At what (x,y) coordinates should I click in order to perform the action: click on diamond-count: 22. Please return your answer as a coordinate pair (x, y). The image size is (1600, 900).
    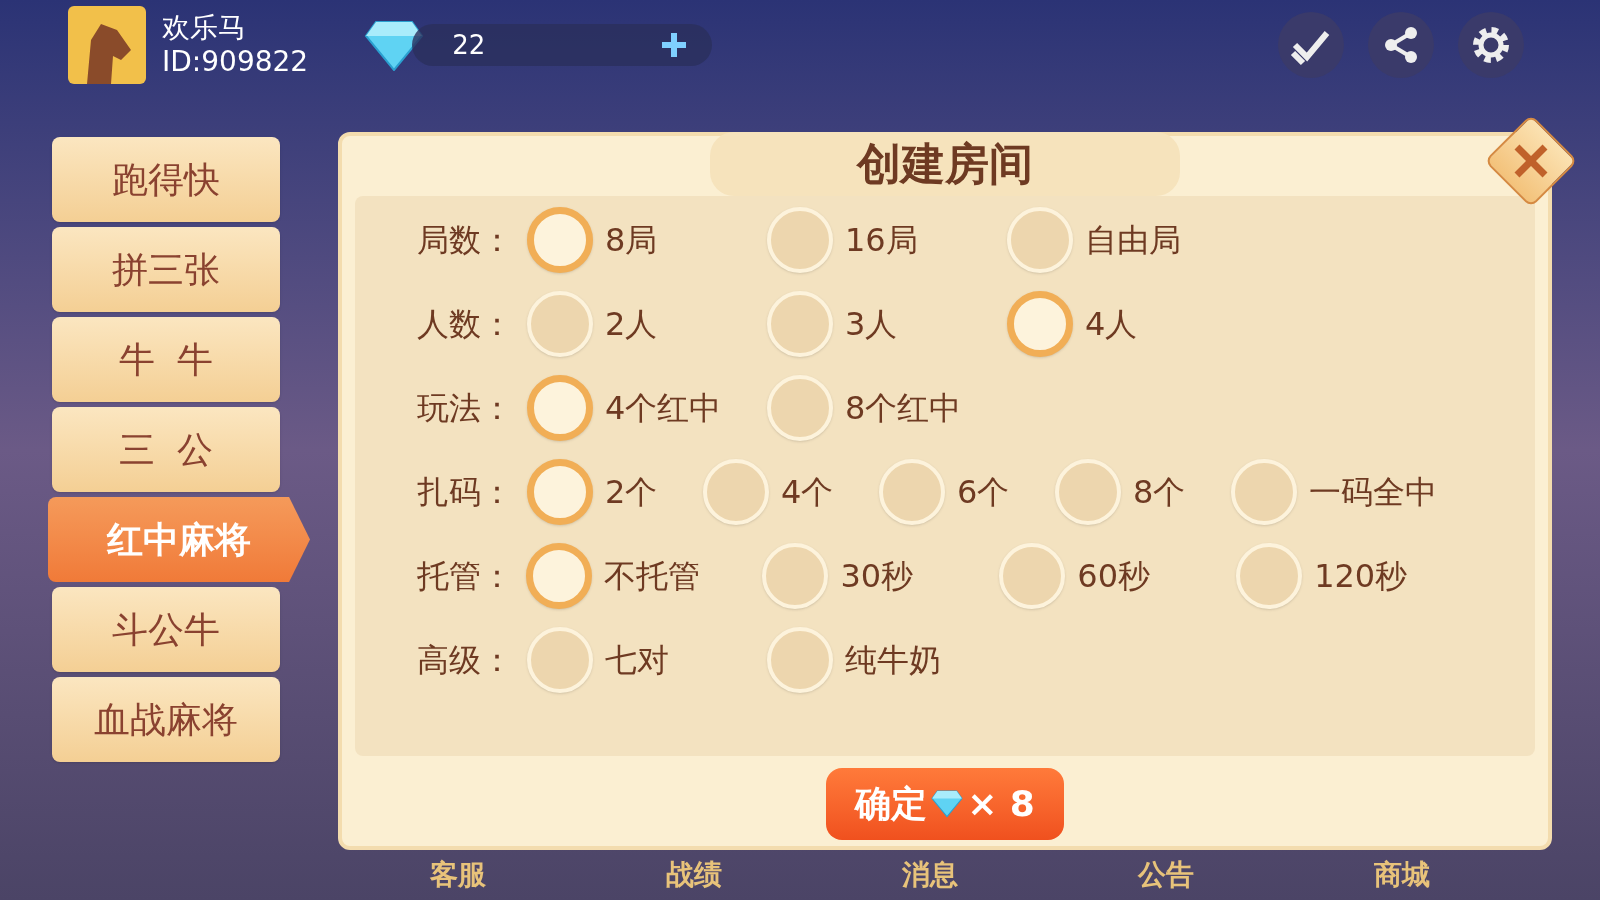
    Looking at the image, I should click on (468, 45).